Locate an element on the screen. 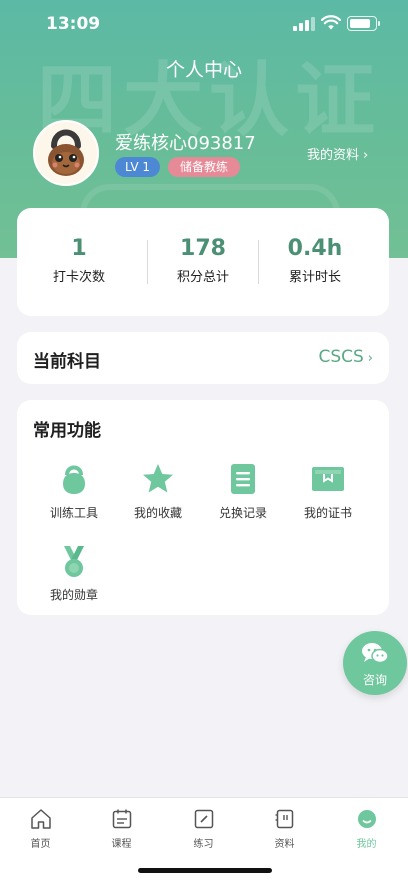  tab-profile: 我的 is located at coordinates (366, 829).